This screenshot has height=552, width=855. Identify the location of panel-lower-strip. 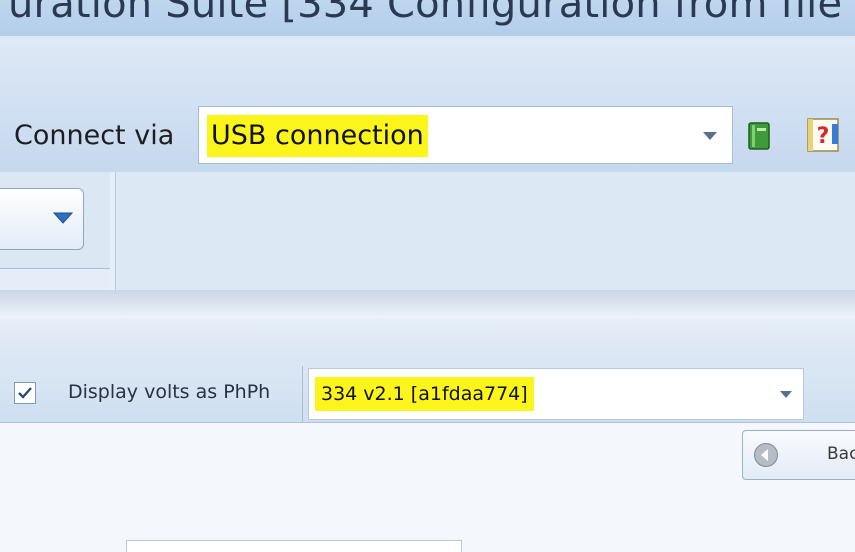
(55, 279).